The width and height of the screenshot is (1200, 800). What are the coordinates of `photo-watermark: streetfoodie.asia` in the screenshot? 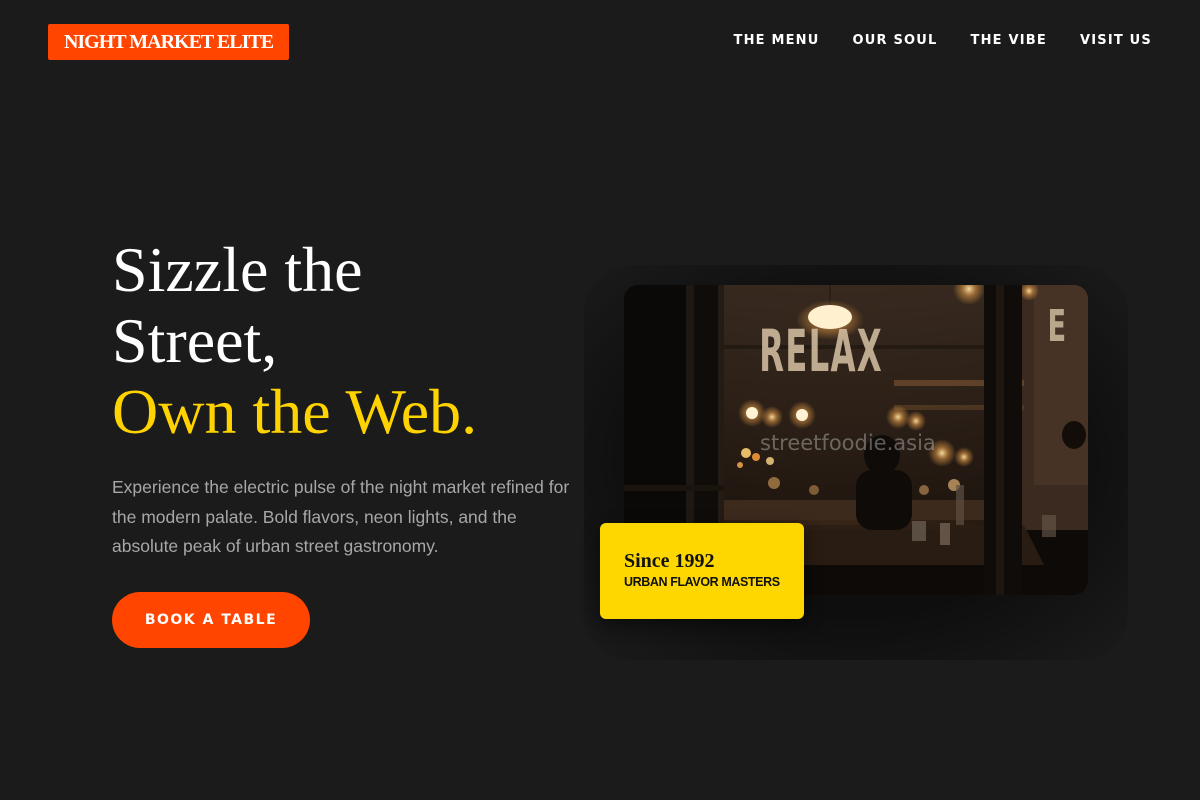 It's located at (848, 443).